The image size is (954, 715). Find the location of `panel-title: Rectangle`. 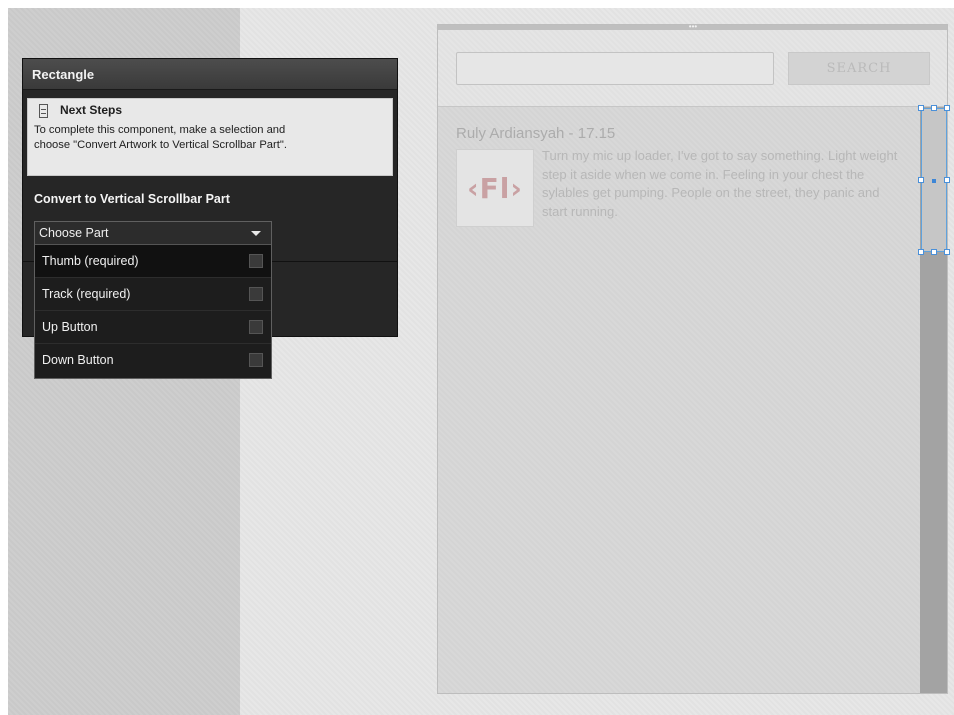

panel-title: Rectangle is located at coordinates (210, 74).